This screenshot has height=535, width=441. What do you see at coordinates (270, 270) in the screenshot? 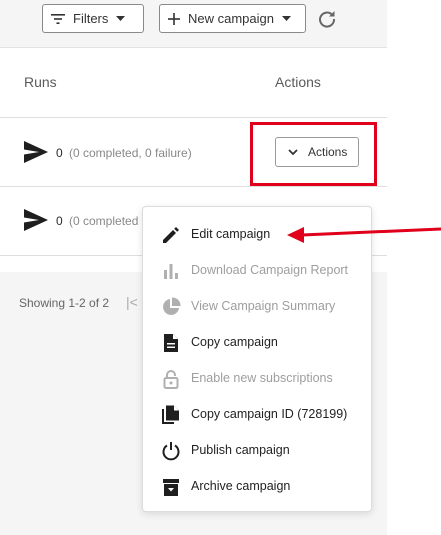
I see `menu-item-label: Download Campaign Report` at bounding box center [270, 270].